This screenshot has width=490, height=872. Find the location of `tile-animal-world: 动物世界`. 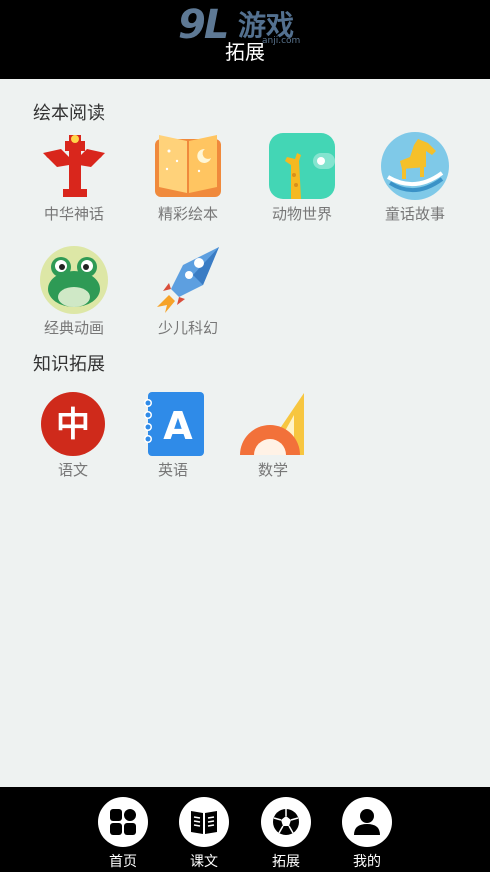

tile-animal-world: 动物世界 is located at coordinates (302, 177).